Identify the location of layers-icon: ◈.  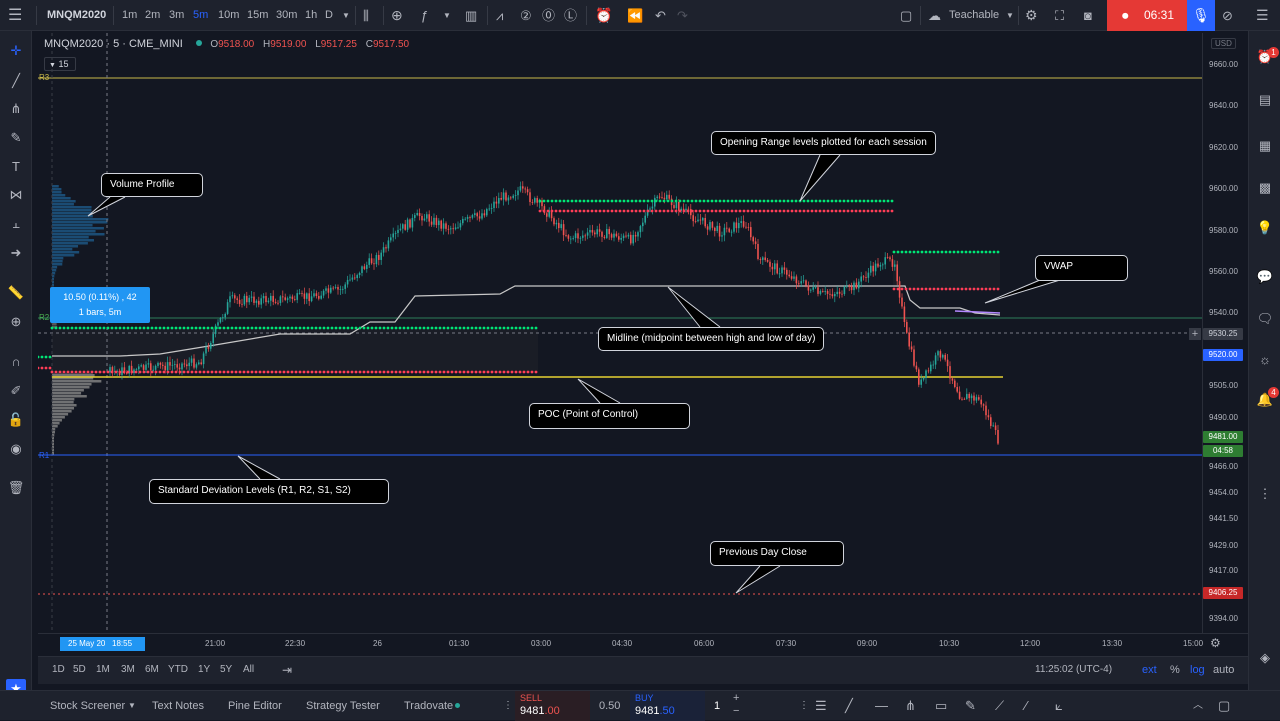
(1265, 658).